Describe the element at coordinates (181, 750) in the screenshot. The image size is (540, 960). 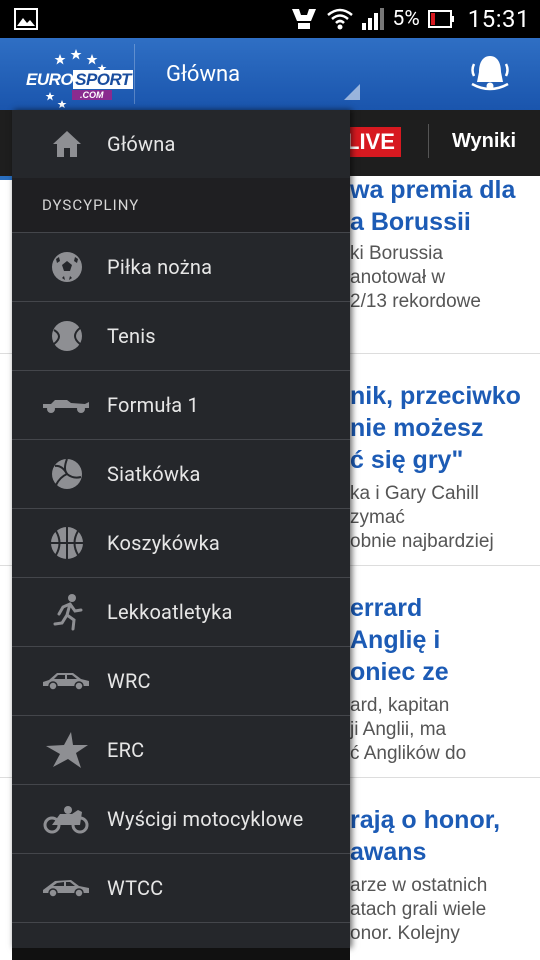
I see `drawer-item-erc: ERC` at that location.